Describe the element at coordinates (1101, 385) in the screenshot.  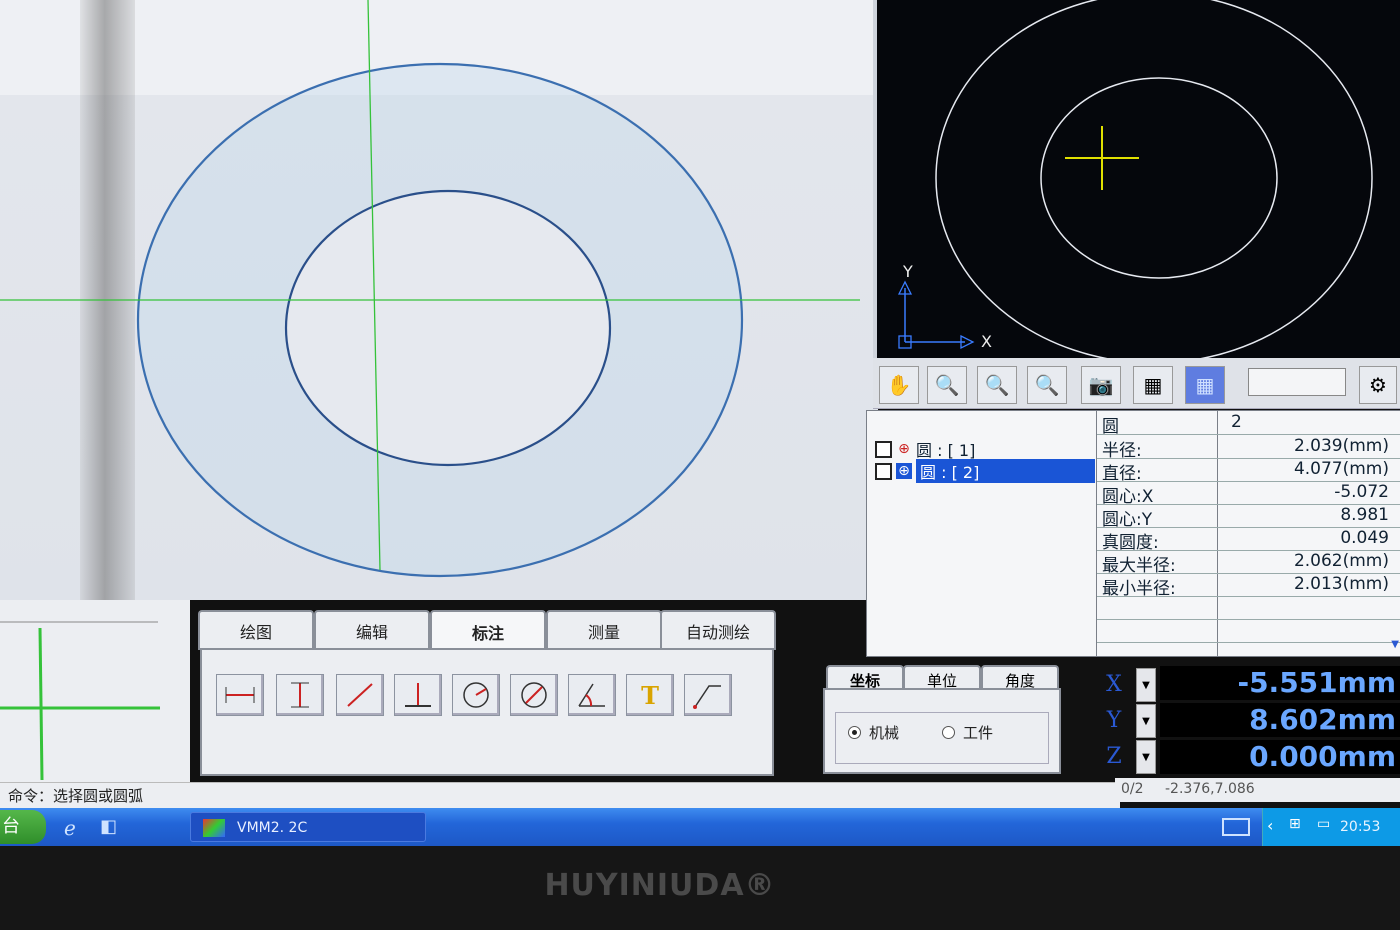
I see `camera-icon: 📷` at that location.